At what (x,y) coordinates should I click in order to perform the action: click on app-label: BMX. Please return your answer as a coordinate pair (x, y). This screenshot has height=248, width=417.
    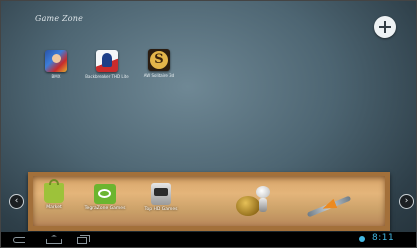
    Looking at the image, I should click on (56, 76).